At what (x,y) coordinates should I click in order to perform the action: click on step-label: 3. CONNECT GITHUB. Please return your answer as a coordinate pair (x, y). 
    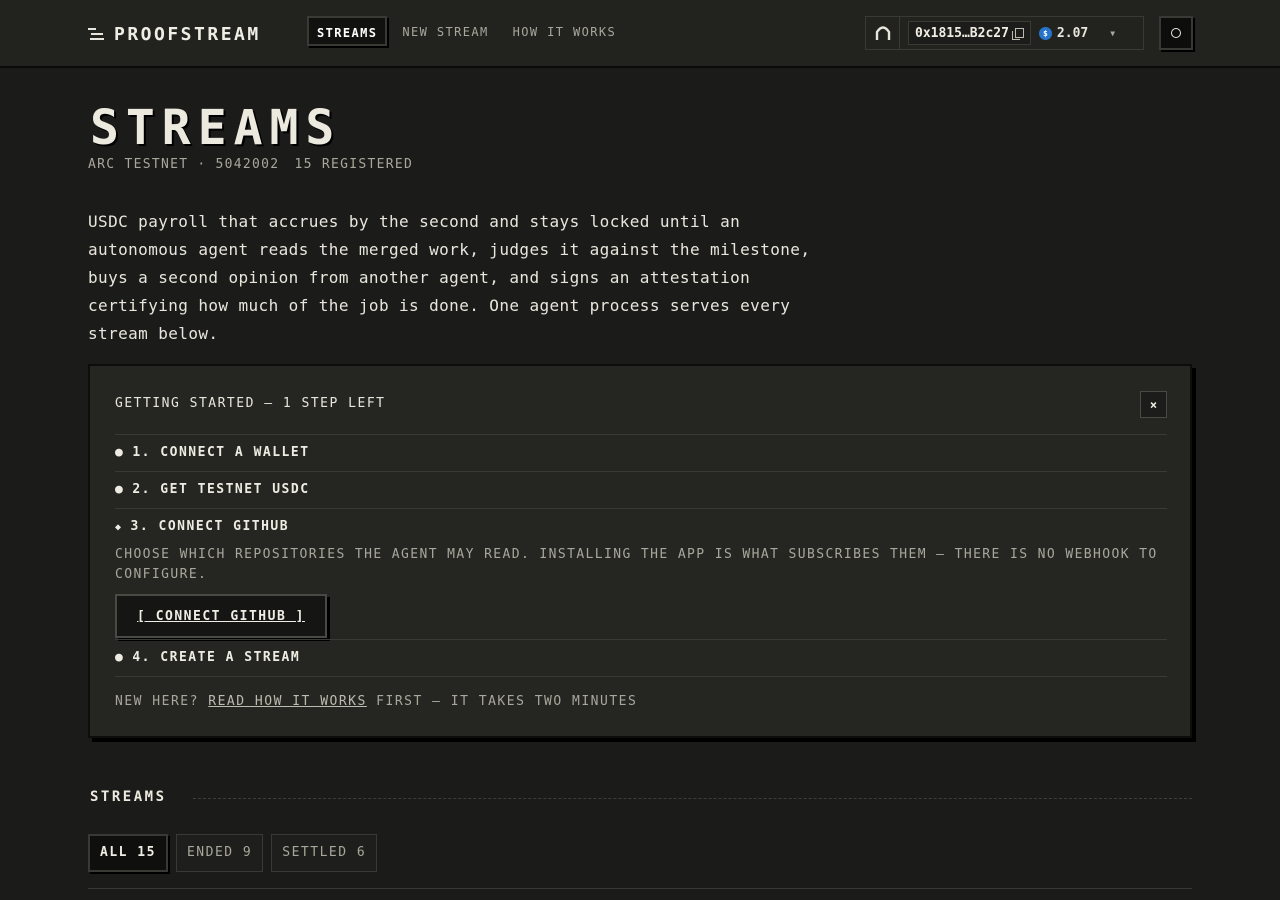
    Looking at the image, I should click on (210, 526).